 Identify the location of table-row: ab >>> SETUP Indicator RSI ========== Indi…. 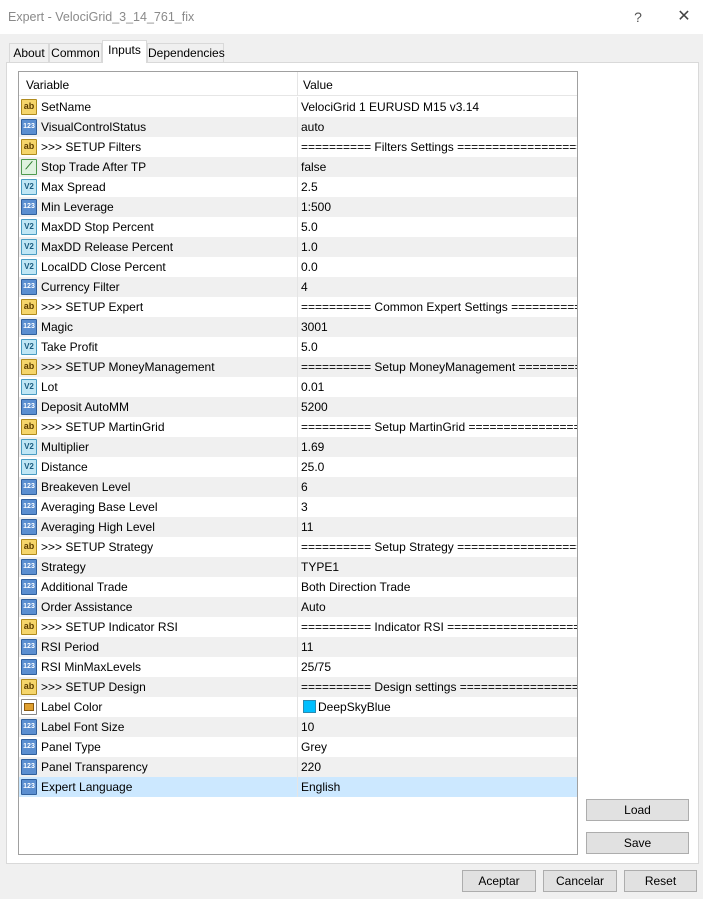
(298, 627).